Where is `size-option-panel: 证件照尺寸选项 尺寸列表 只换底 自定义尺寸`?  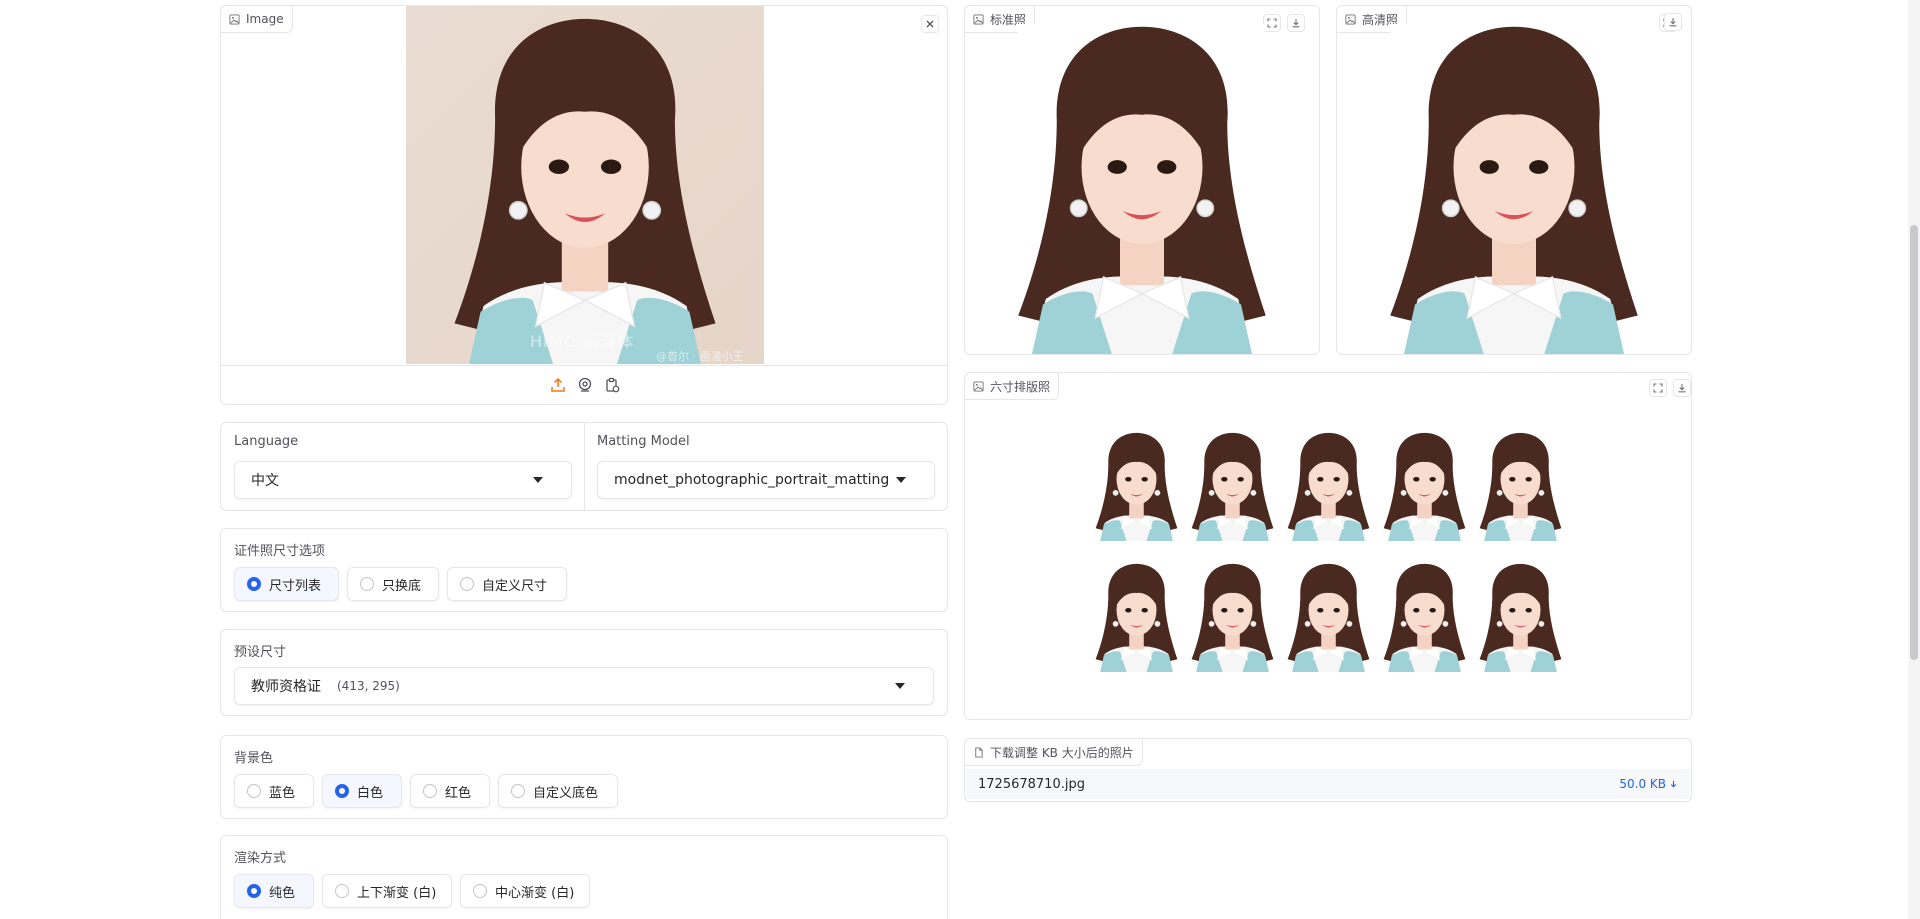
size-option-panel: 证件照尺寸选项 尺寸列表 只换底 自定义尺寸 is located at coordinates (584, 570).